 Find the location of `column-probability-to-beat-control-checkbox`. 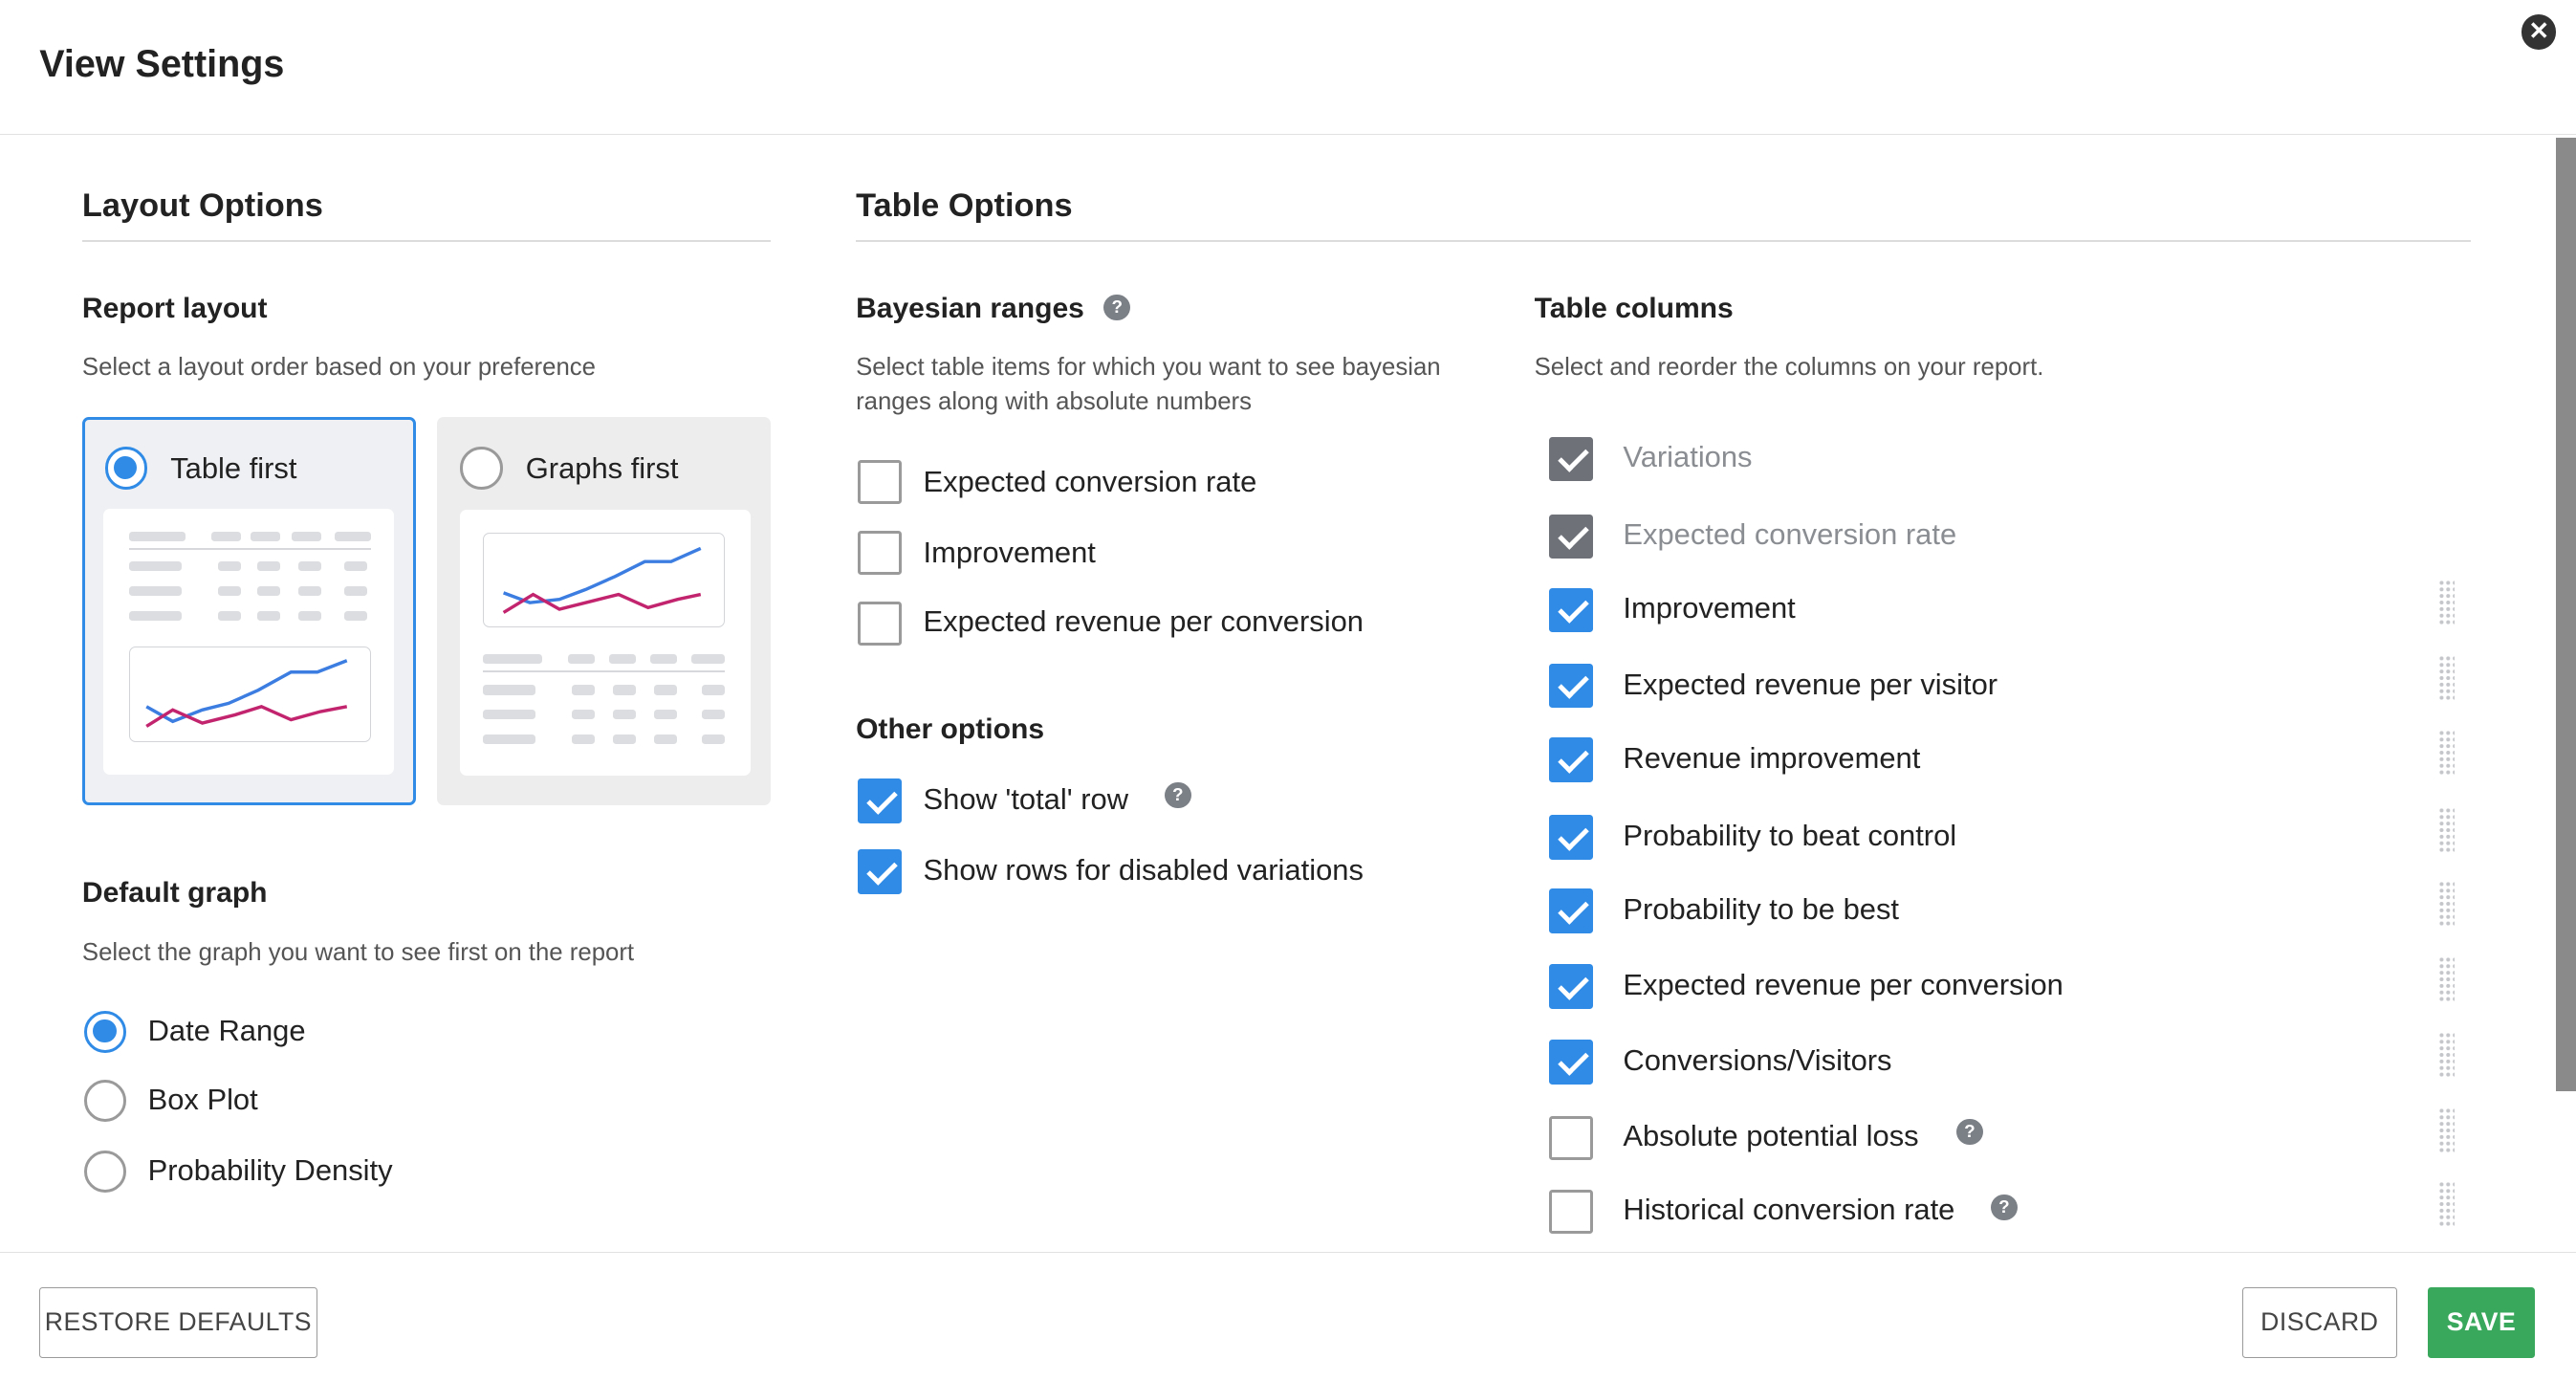

column-probability-to-beat-control-checkbox is located at coordinates (1571, 838).